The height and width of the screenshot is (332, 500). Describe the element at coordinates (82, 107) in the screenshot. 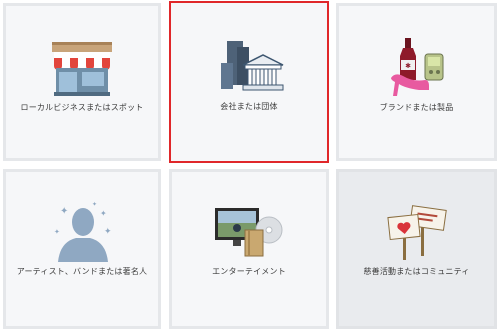

I see `category-label: ローカルビジネスまたはスポット` at that location.